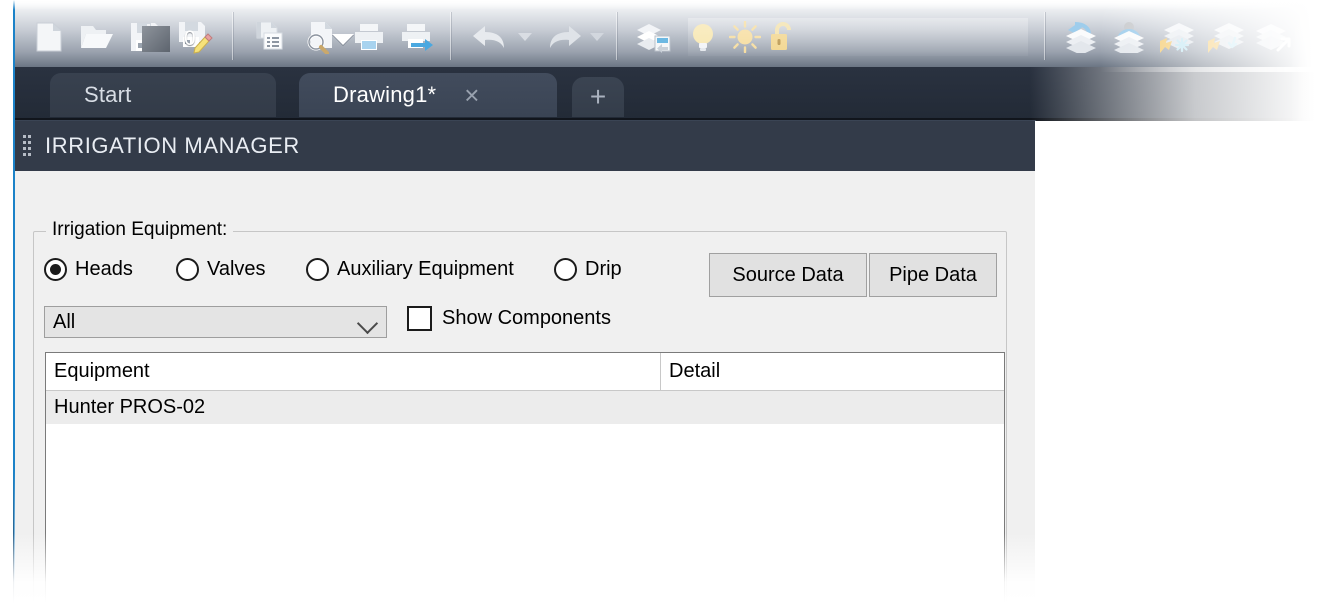 Image resolution: width=1330 pixels, height=603 pixels. I want to click on group-legend: Irrigation Equipment:, so click(140, 230).